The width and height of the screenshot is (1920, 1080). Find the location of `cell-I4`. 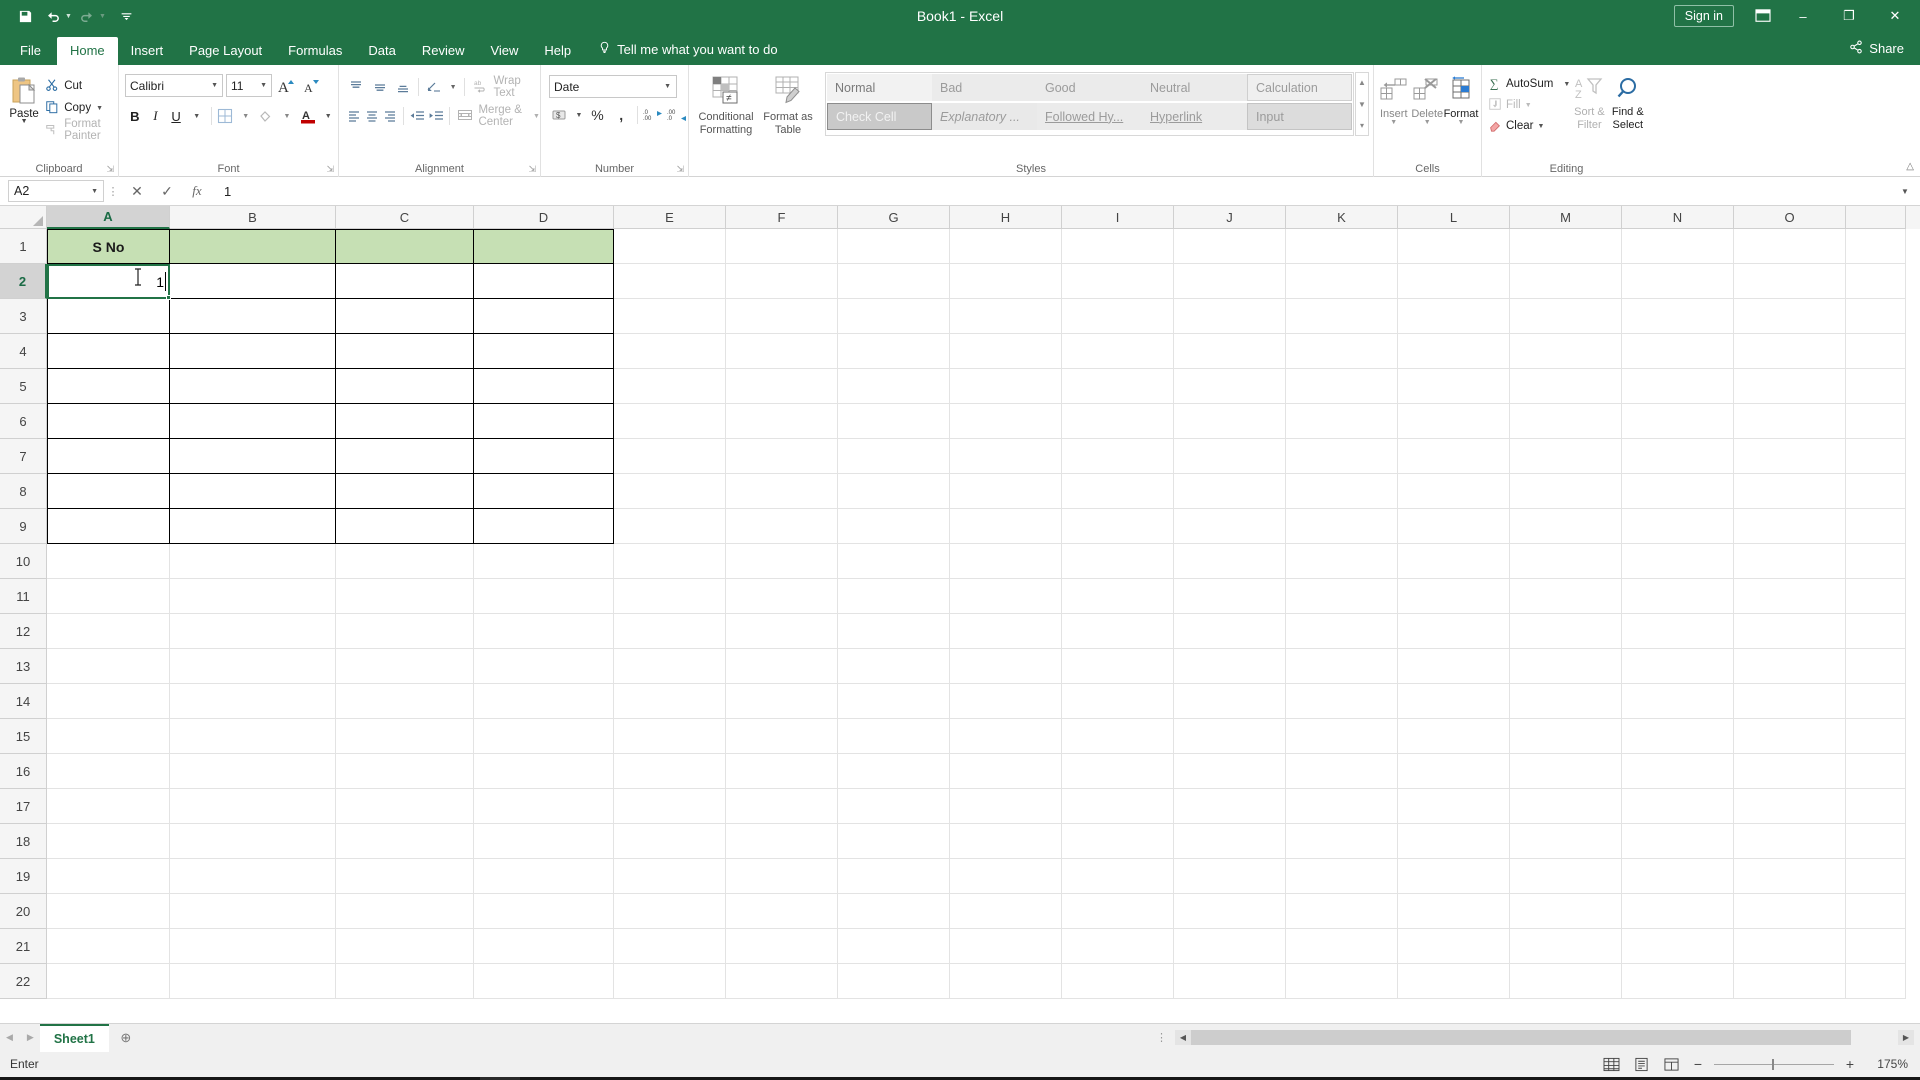

cell-I4 is located at coordinates (1118, 351).